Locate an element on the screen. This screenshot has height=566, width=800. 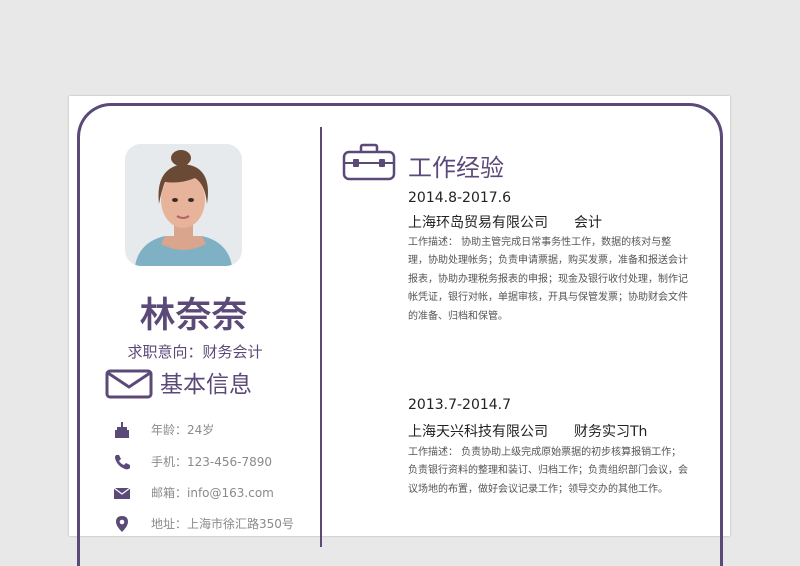
work-experience-title: 工作经验 is located at coordinates (456, 168).